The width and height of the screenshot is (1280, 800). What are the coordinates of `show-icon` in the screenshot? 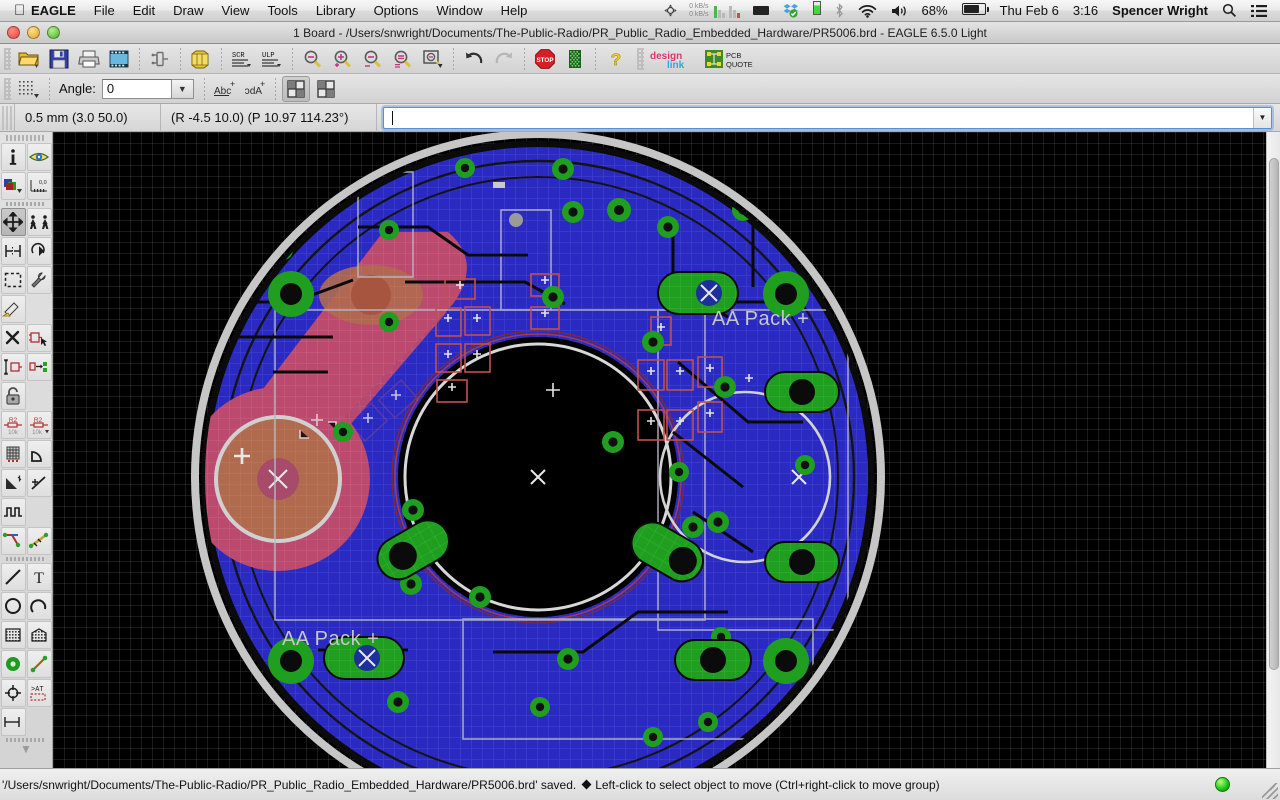 It's located at (39, 157).